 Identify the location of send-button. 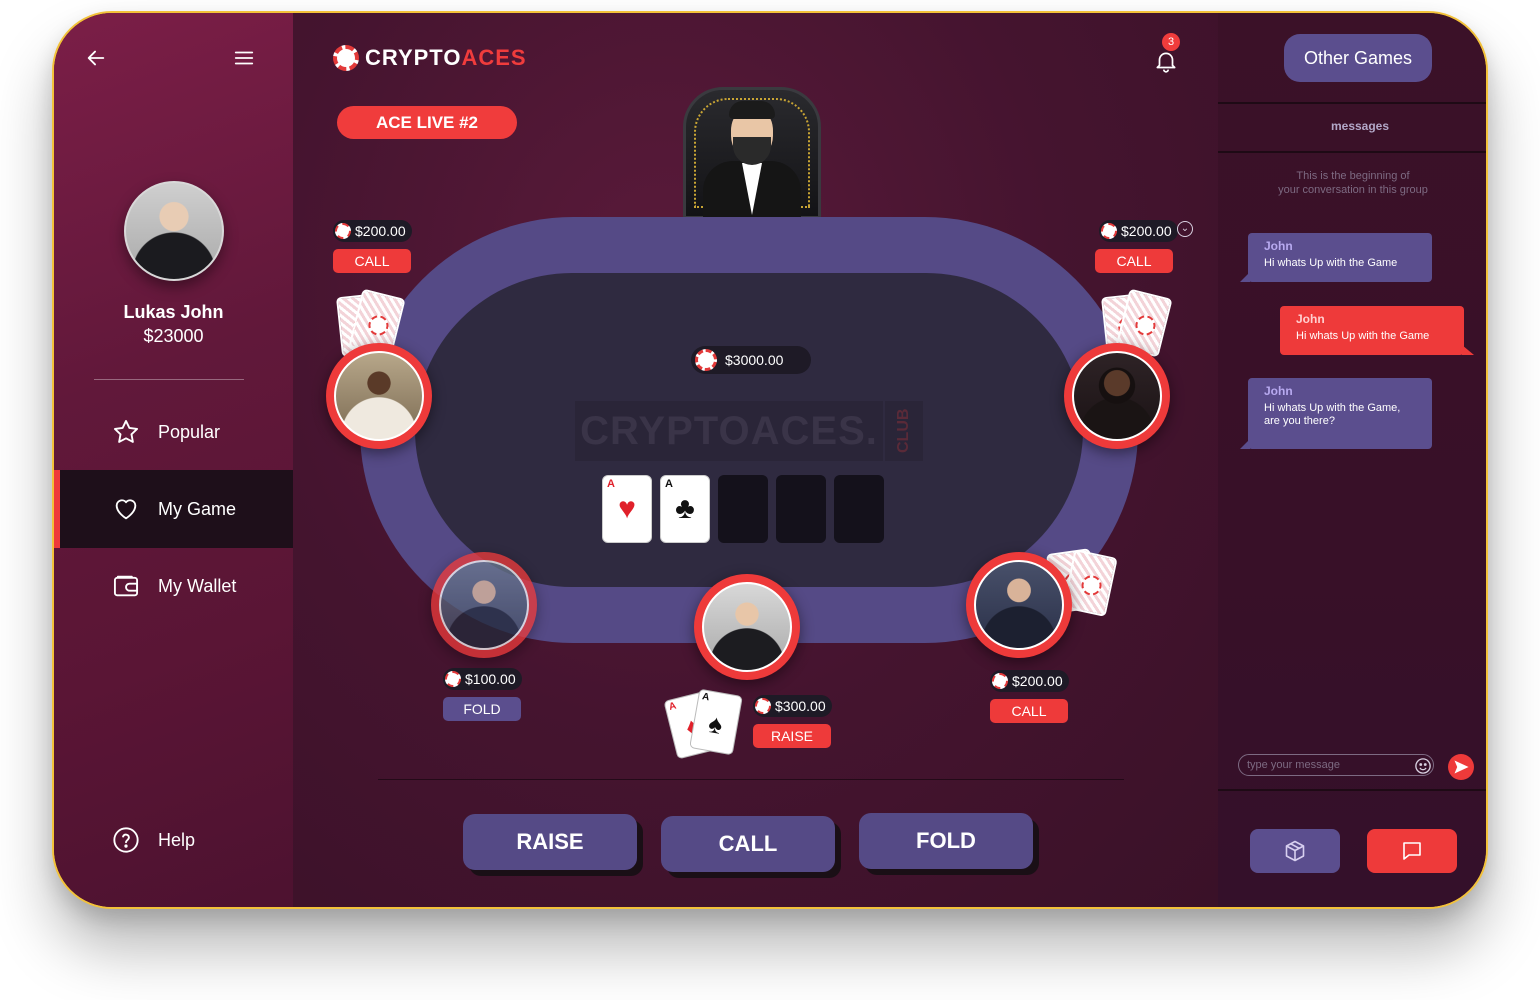
(1461, 767).